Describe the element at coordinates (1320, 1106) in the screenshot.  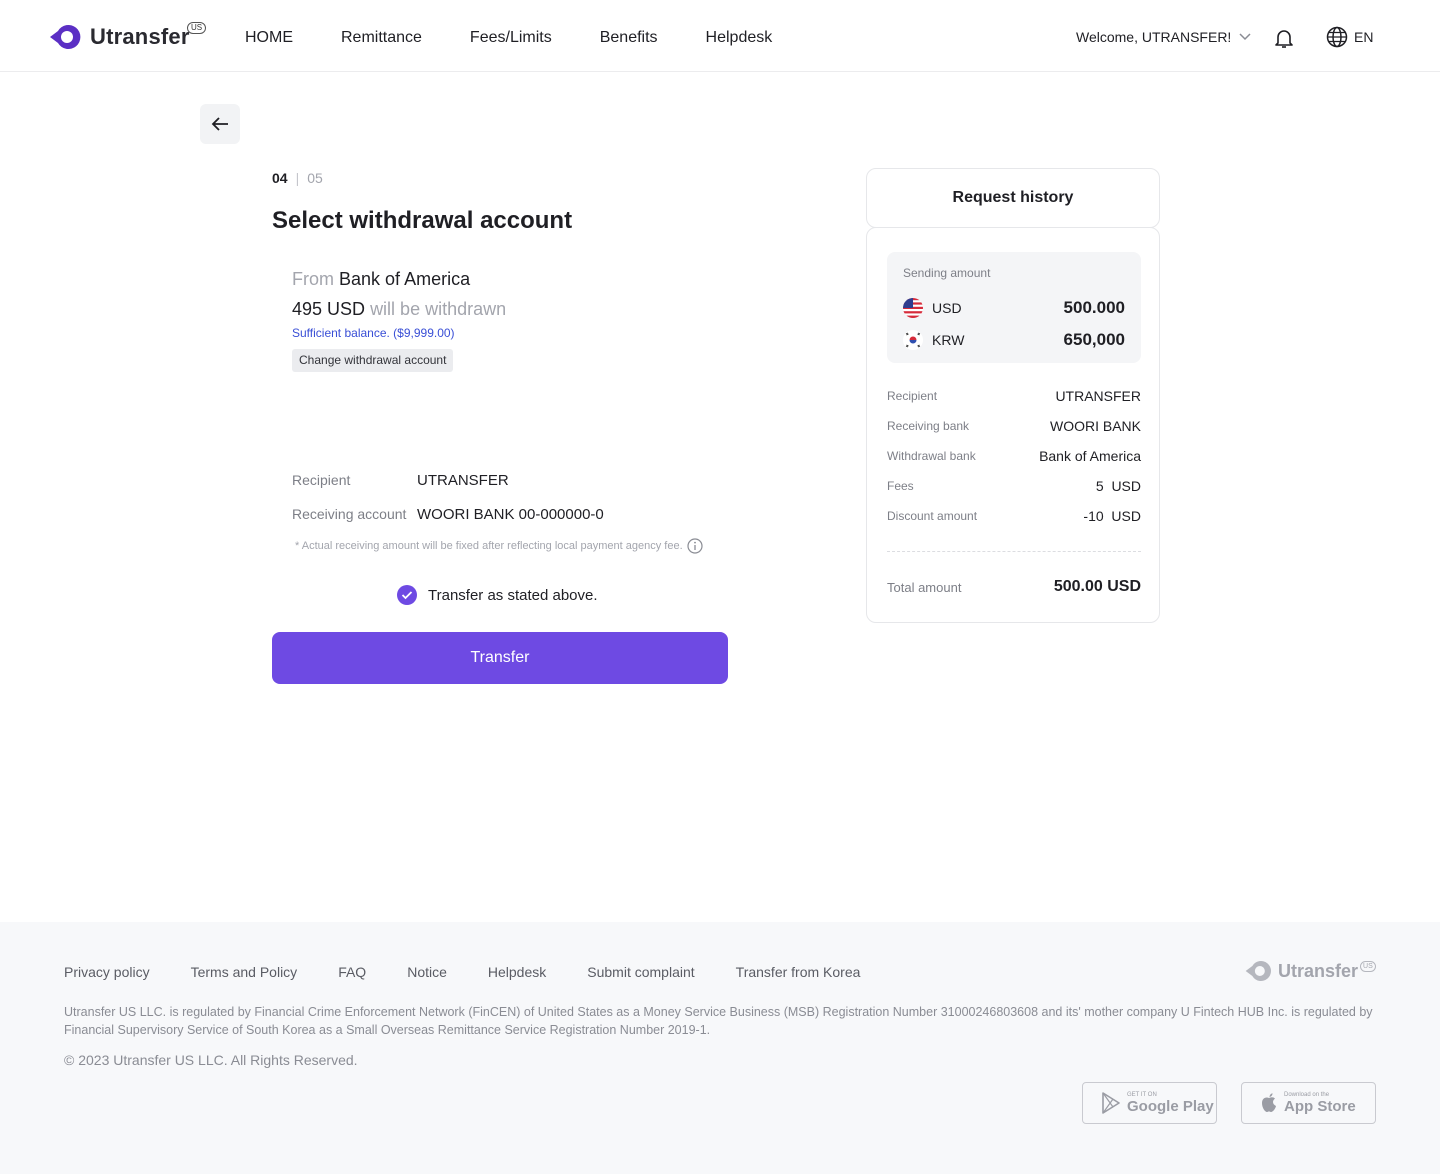
I see `apple-big-text: App Store` at that location.